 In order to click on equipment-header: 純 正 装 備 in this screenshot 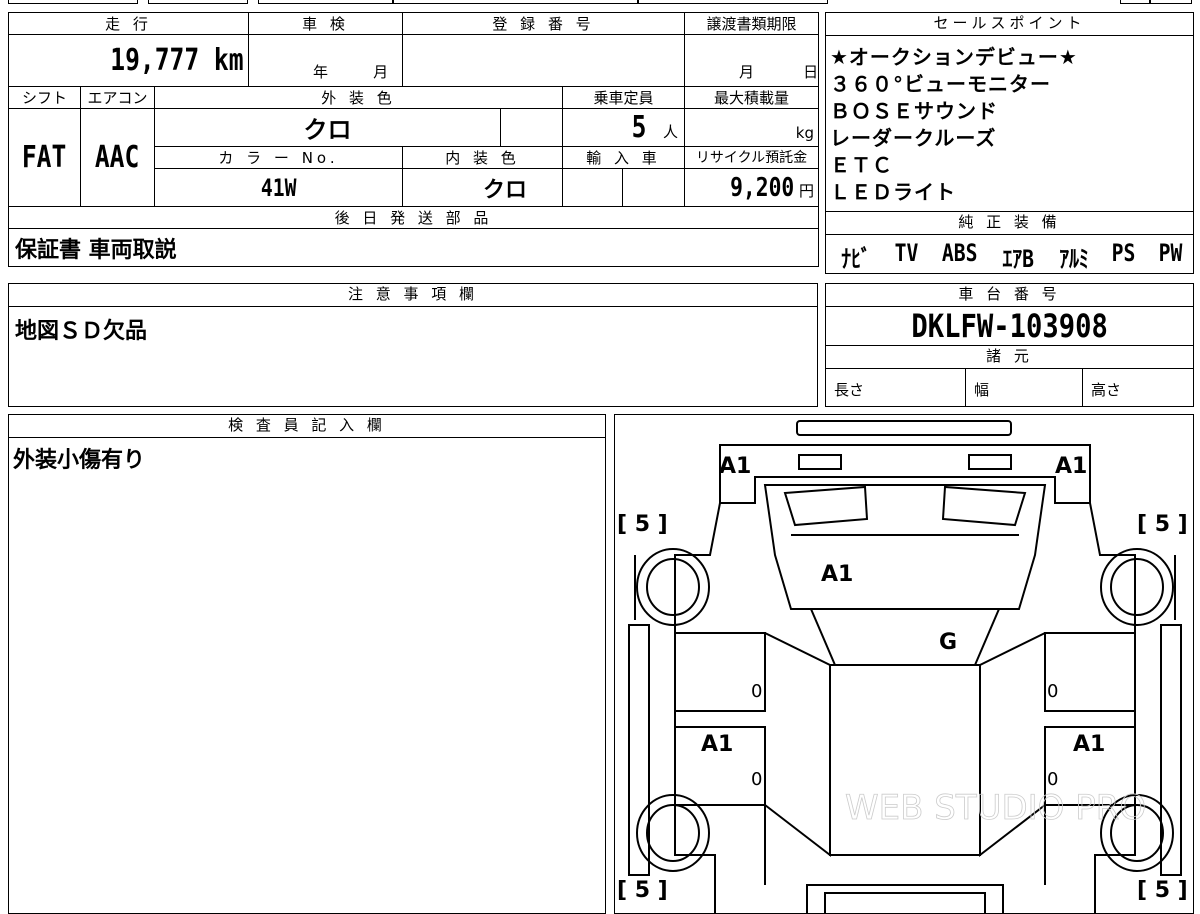, I will do `click(1009, 223)`.